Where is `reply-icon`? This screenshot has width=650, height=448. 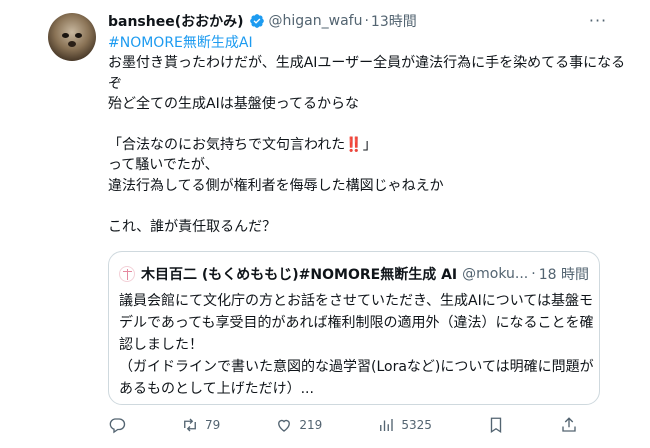 reply-icon is located at coordinates (117, 425).